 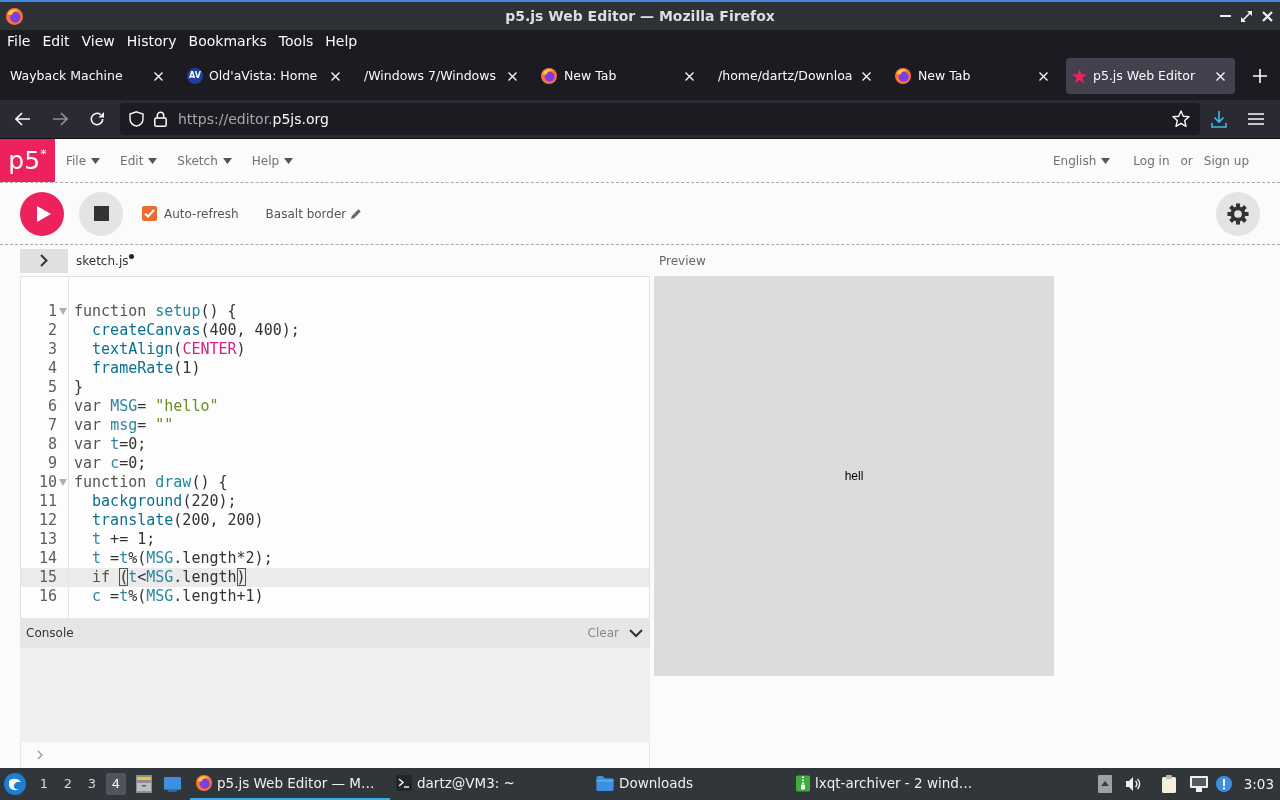 I want to click on auto-refresh-checkbox, so click(x=149, y=213).